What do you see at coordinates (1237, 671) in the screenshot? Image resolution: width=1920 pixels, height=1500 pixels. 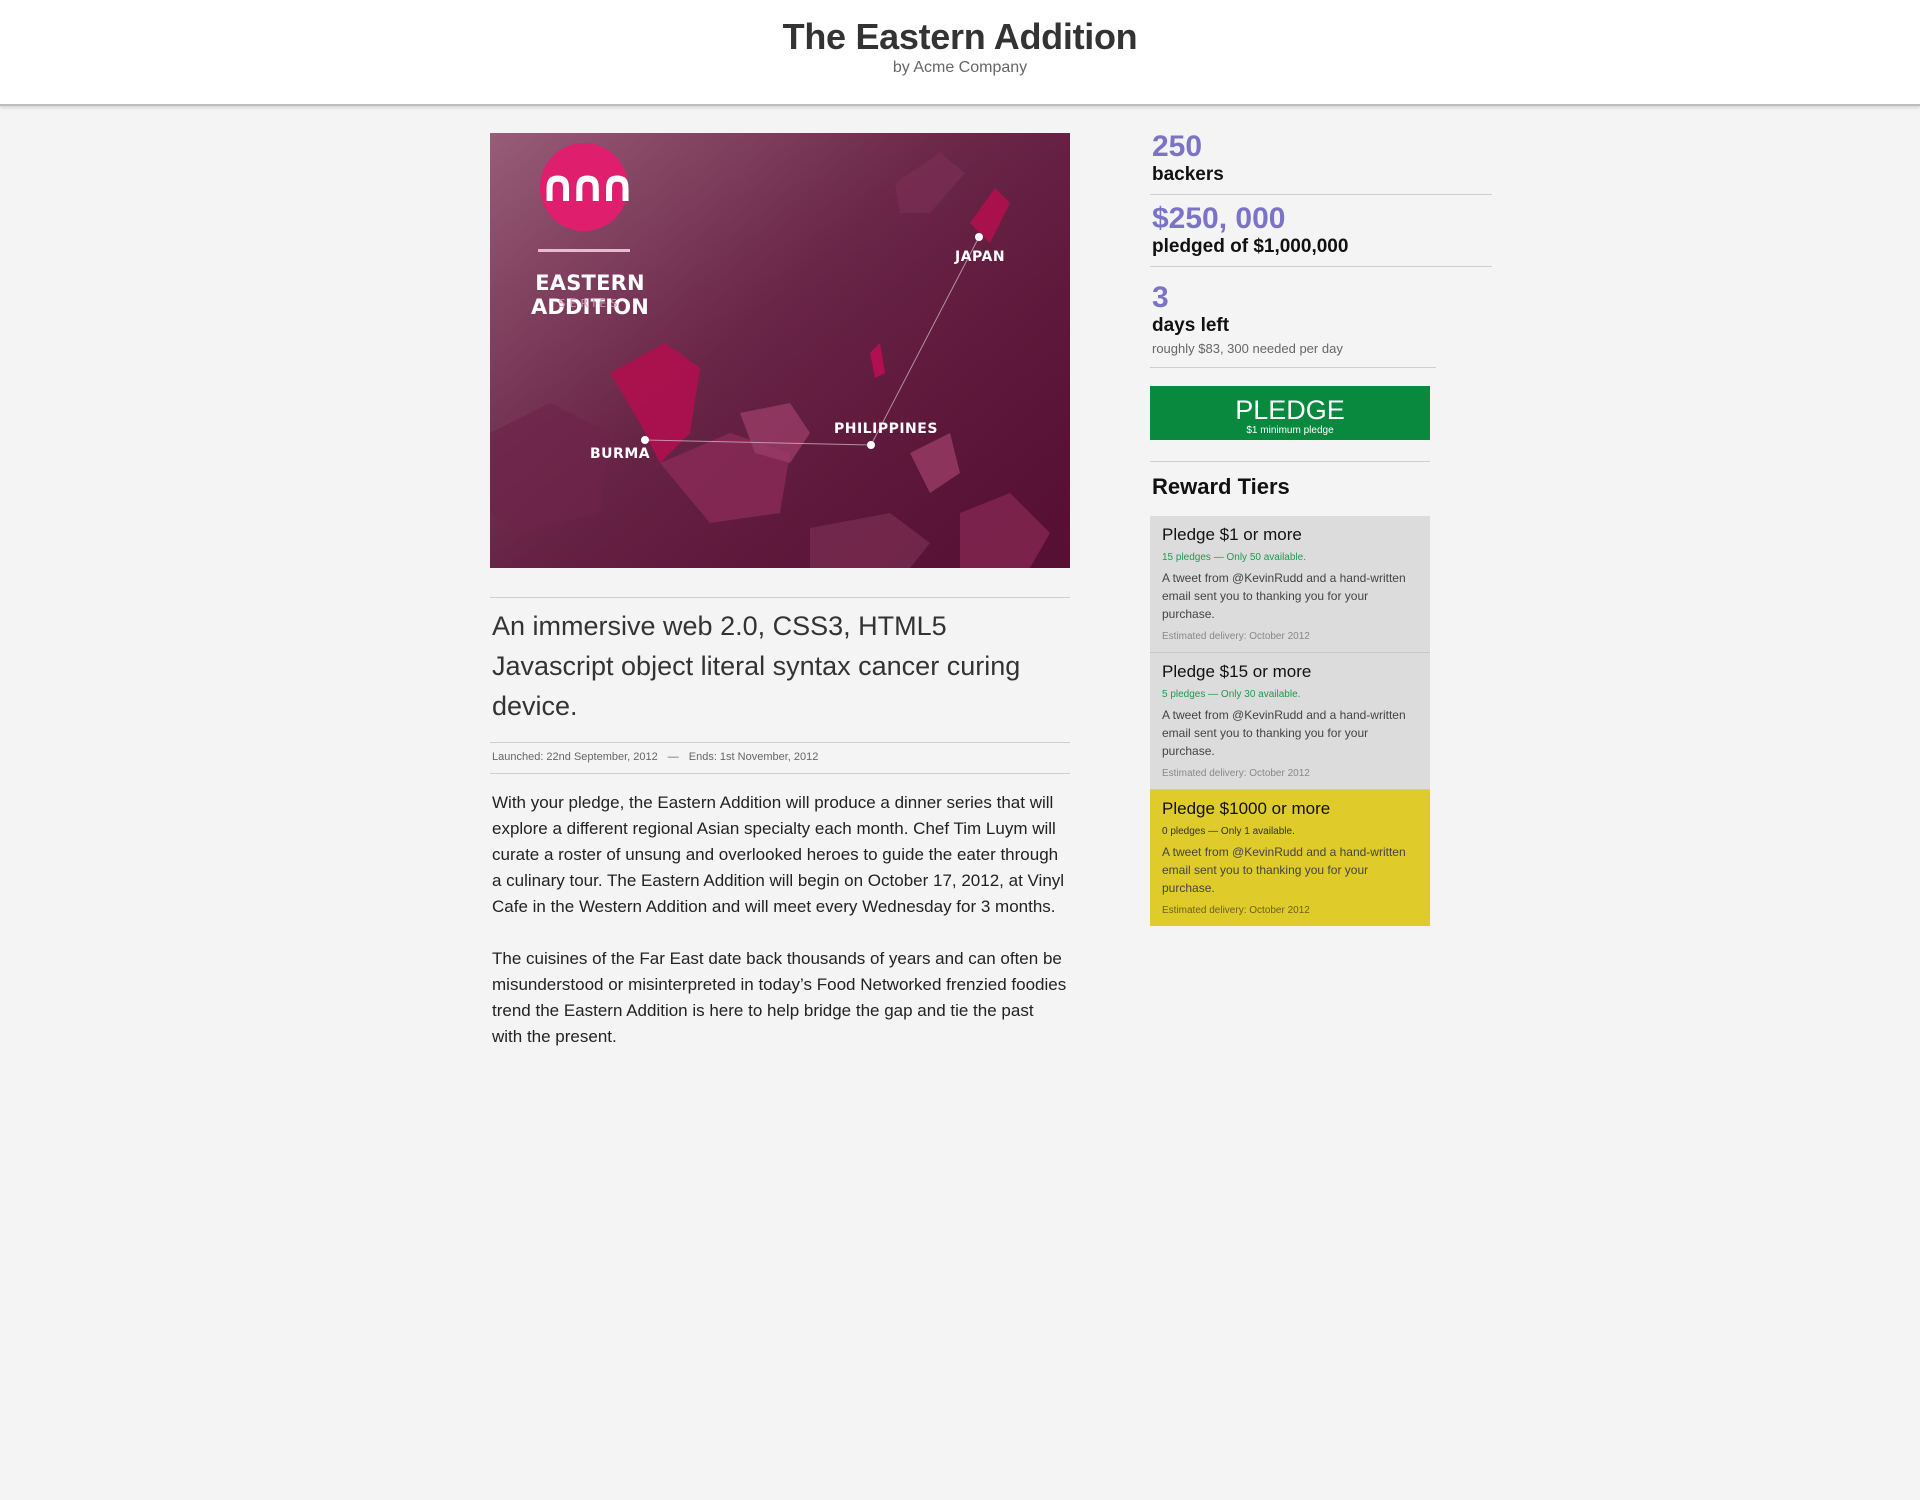 I see `tier-title: Pledge $15 or more` at bounding box center [1237, 671].